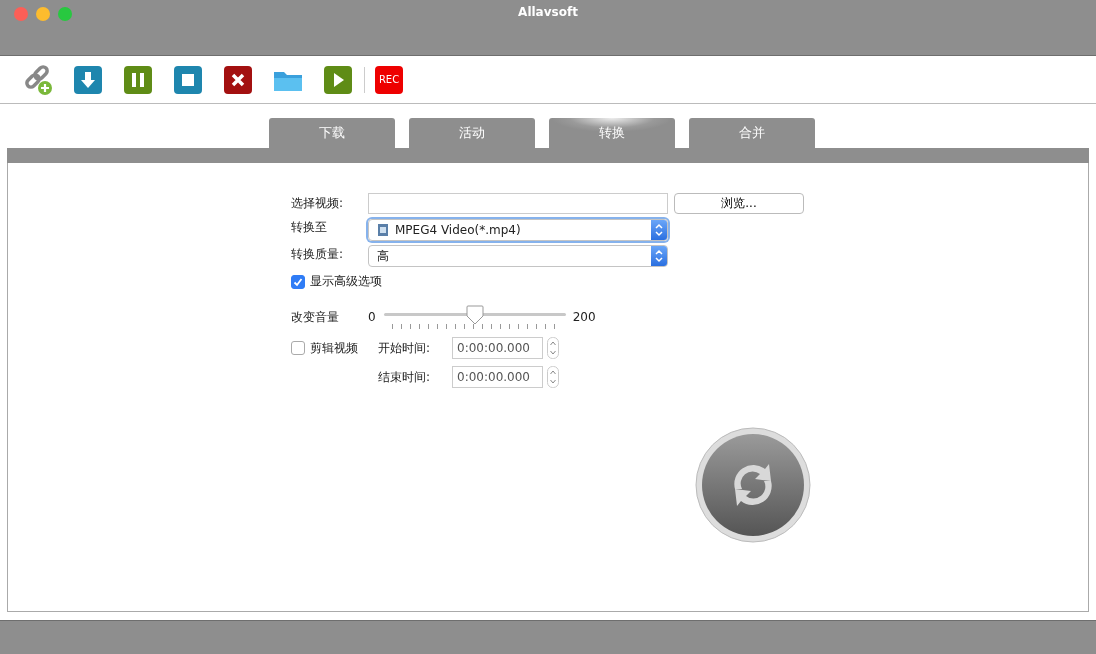  I want to click on end-time-field: 0:00:00.000, so click(497, 377).